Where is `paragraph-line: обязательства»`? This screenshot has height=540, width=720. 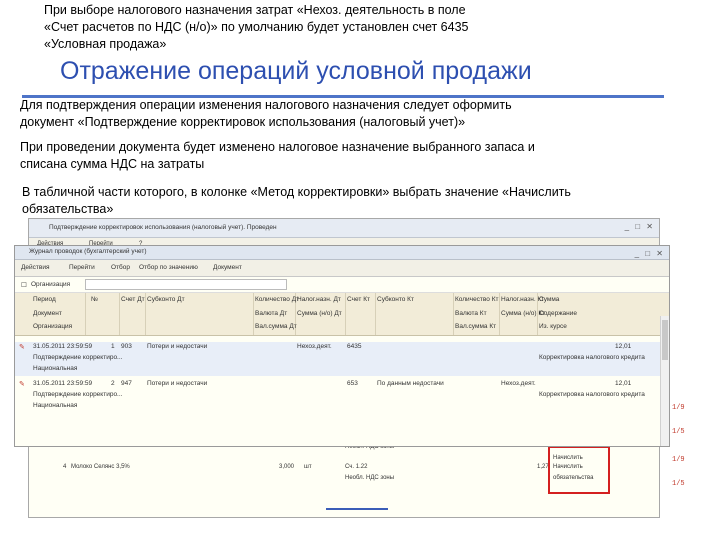
paragraph-line: обязательства» is located at coordinates (68, 209).